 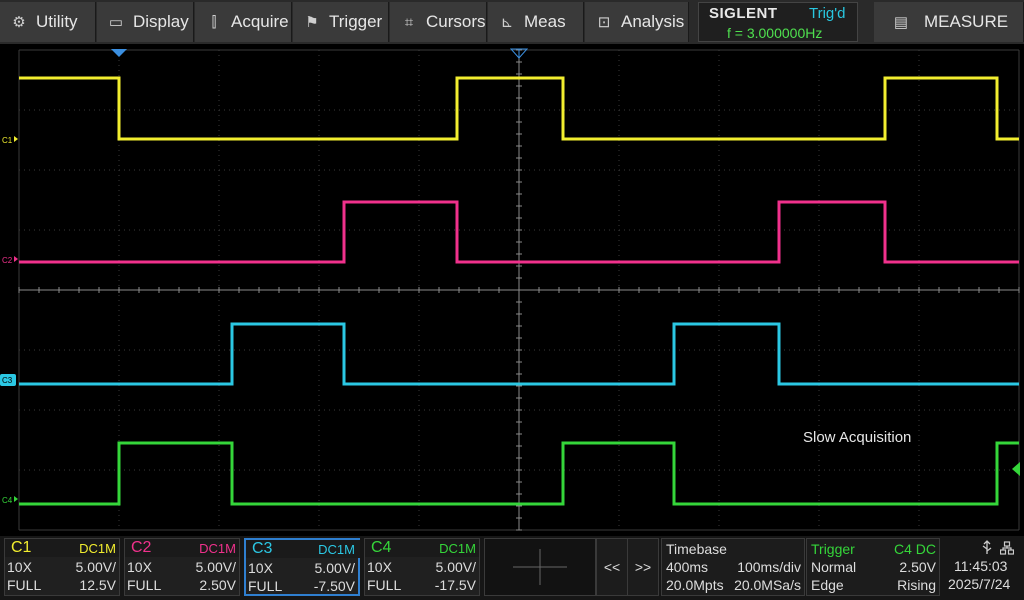 What do you see at coordinates (214, 22) in the screenshot?
I see `acquire-icon: ⫿` at bounding box center [214, 22].